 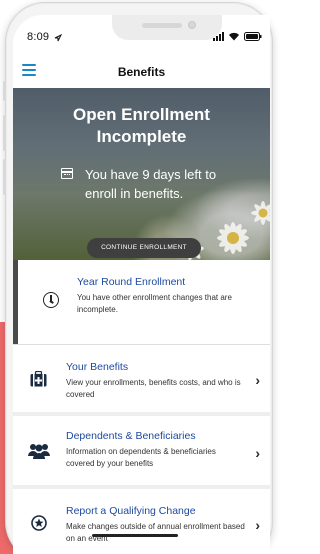 What do you see at coordinates (4, 177) in the screenshot?
I see `phone-volume-down-button` at bounding box center [4, 177].